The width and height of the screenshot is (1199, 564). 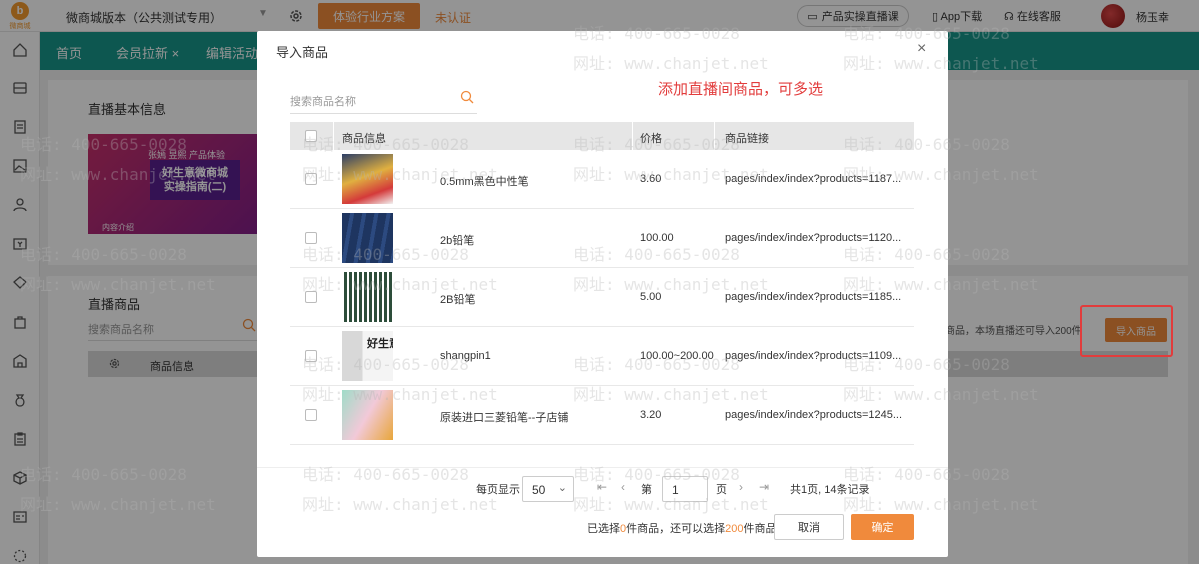 What do you see at coordinates (602, 136) in the screenshot?
I see `table-header: 商品信息 价格 商品链接` at bounding box center [602, 136].